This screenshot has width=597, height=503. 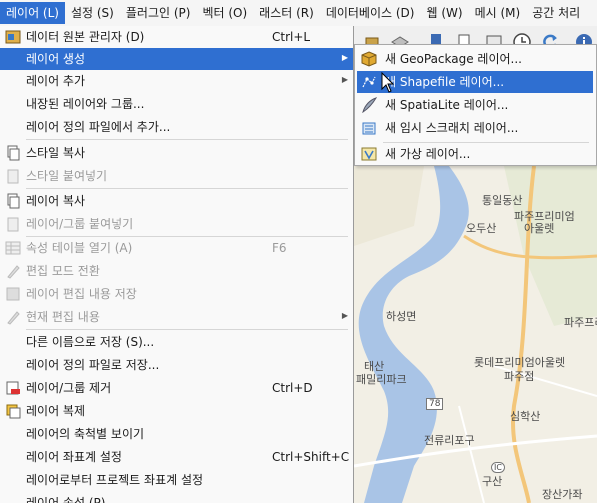 What do you see at coordinates (176, 201) in the screenshot?
I see `menu-item-copy-layer: 레이어 복사` at bounding box center [176, 201].